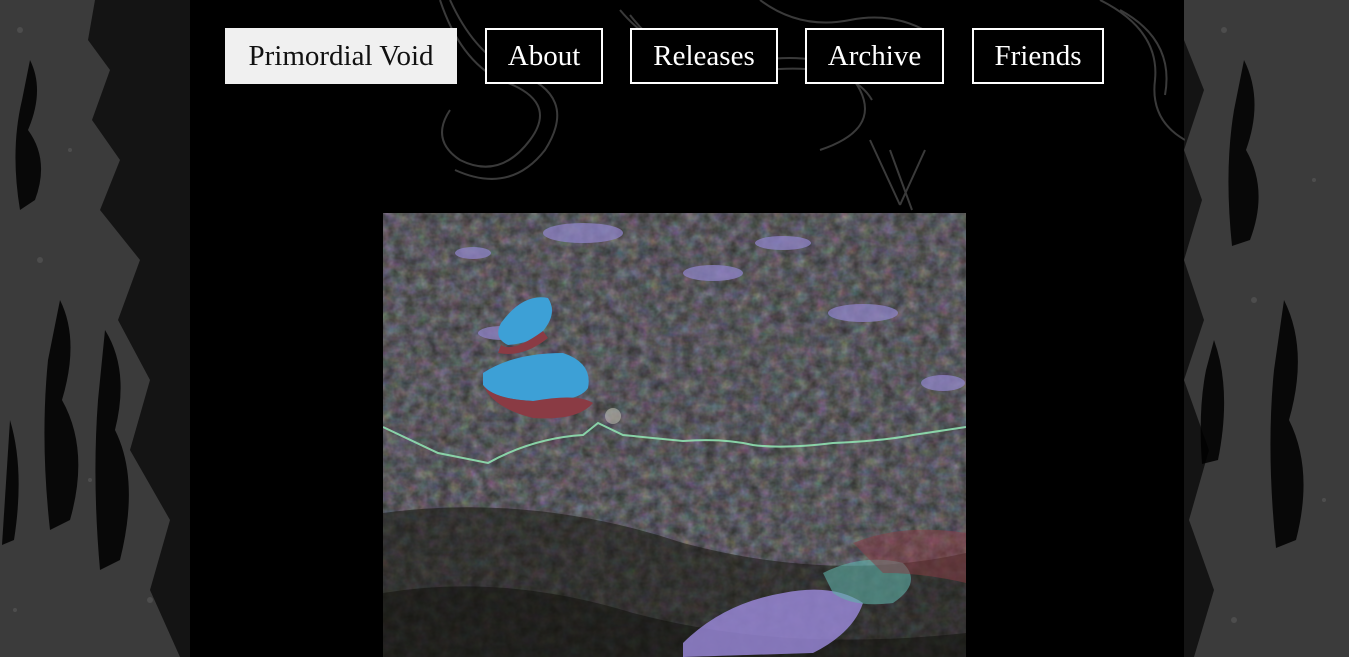 The height and width of the screenshot is (657, 1349). What do you see at coordinates (544, 56) in the screenshot?
I see `nav-about-button: About` at bounding box center [544, 56].